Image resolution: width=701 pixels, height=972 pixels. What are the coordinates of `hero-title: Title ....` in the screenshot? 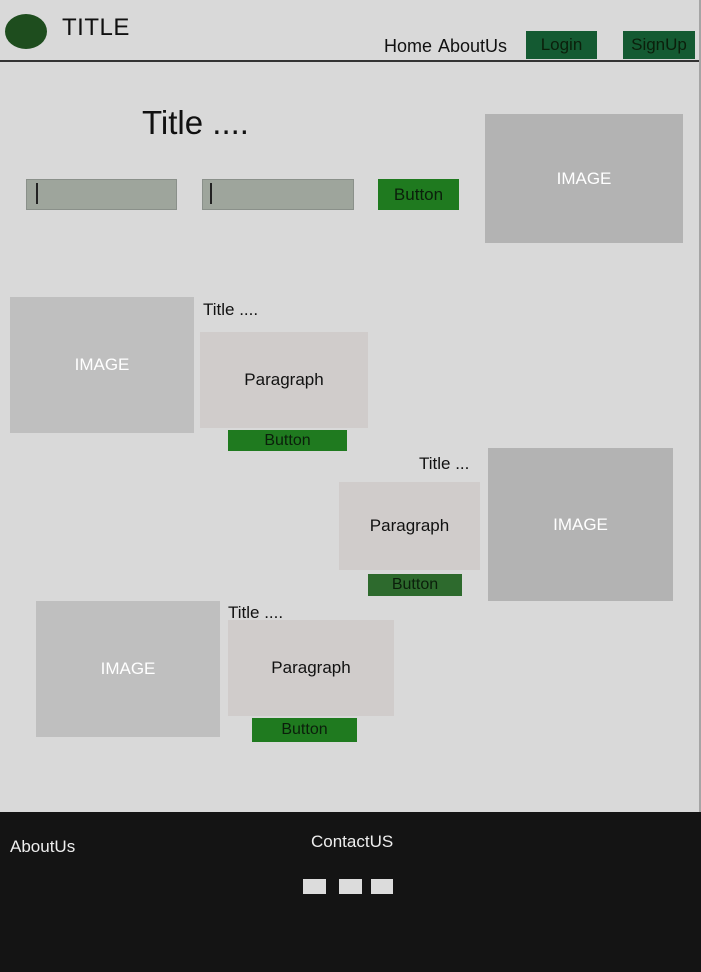 It's located at (195, 122).